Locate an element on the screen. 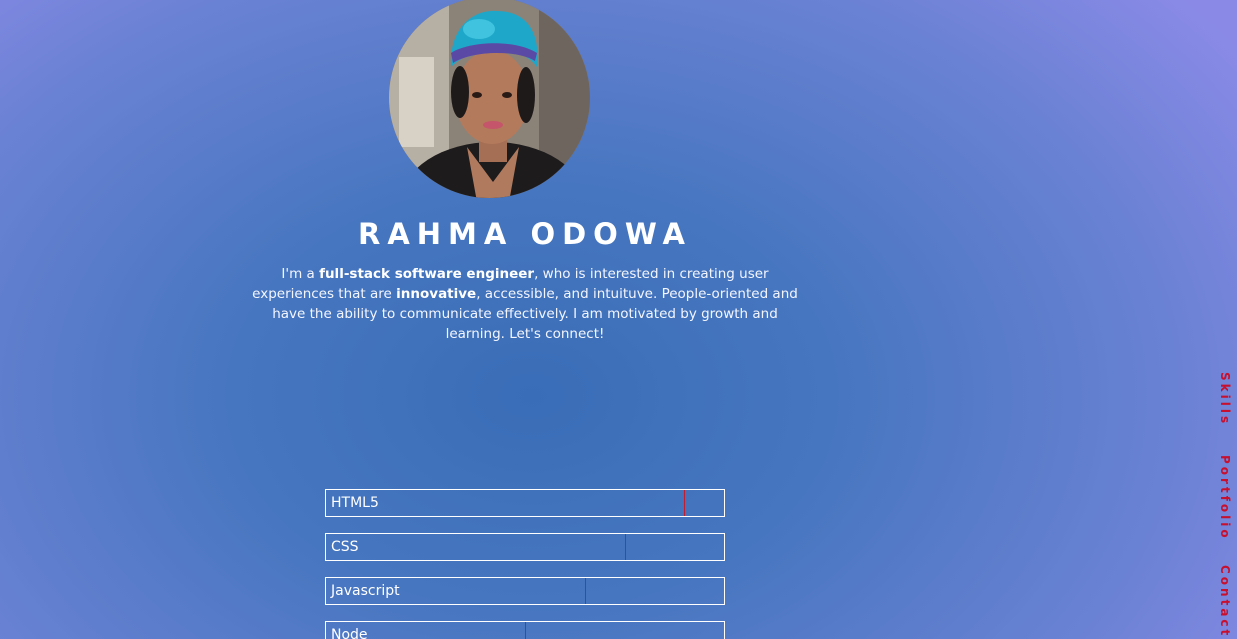 Image resolution: width=1237 pixels, height=639 pixels. skill-label: HTML5 is located at coordinates (355, 503).